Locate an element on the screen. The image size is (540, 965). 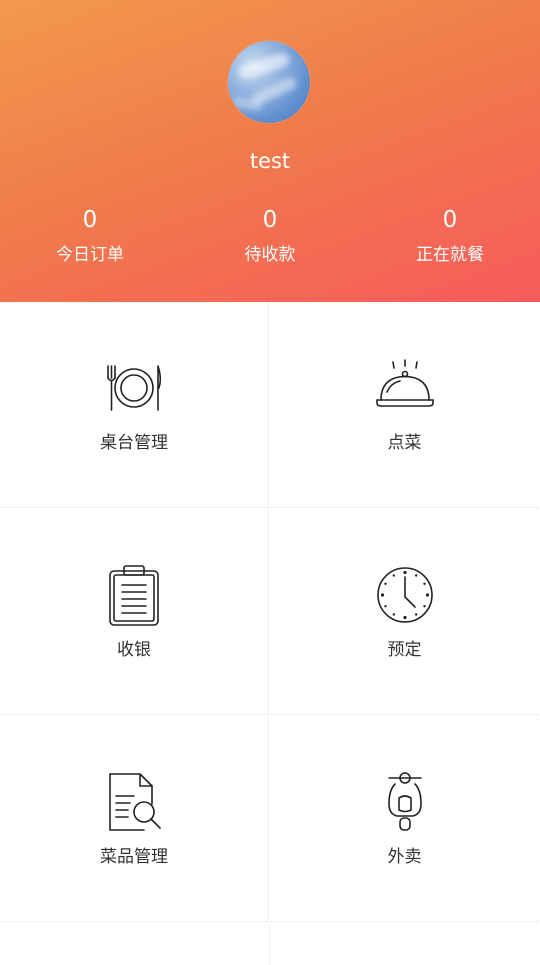
grid-divider is located at coordinates (269, 945).